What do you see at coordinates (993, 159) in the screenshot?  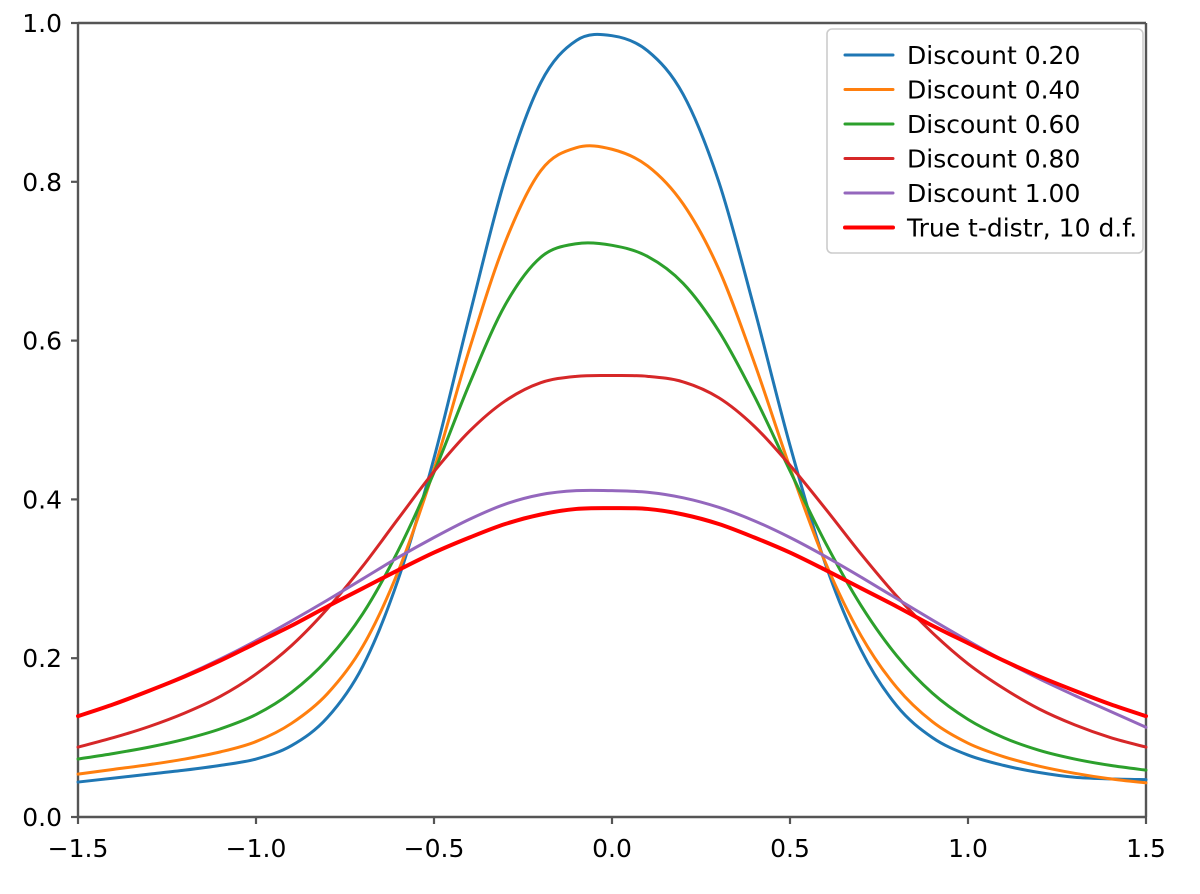 I see `legend-entry-label: Discount 0.80` at bounding box center [993, 159].